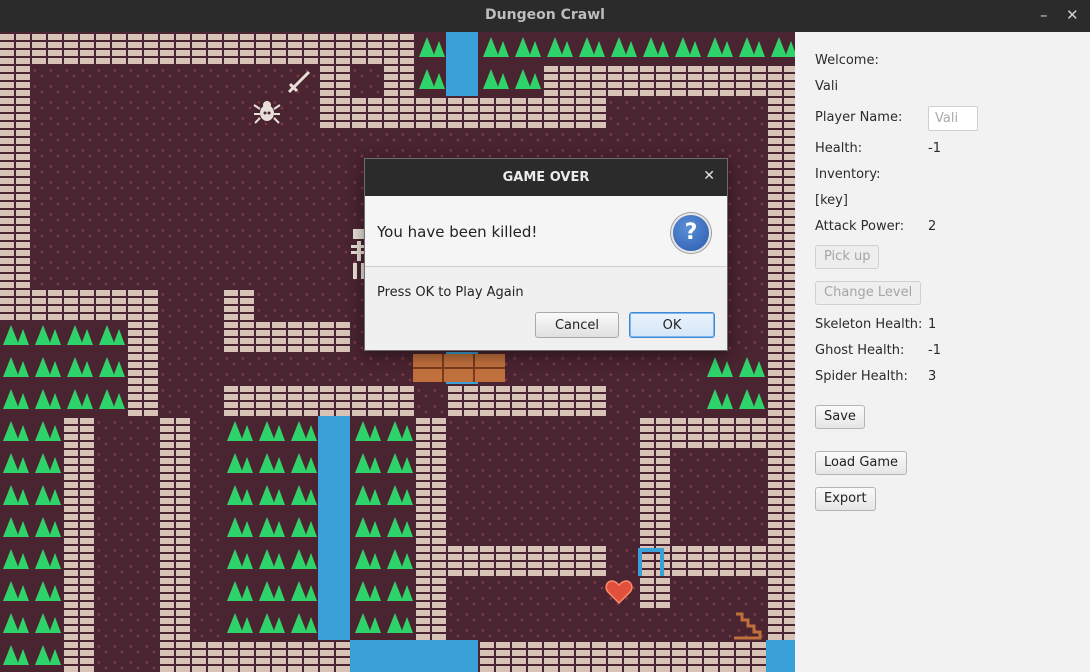 The image size is (1090, 672). I want to click on dialog-header: You have been killed! ?, so click(546, 231).